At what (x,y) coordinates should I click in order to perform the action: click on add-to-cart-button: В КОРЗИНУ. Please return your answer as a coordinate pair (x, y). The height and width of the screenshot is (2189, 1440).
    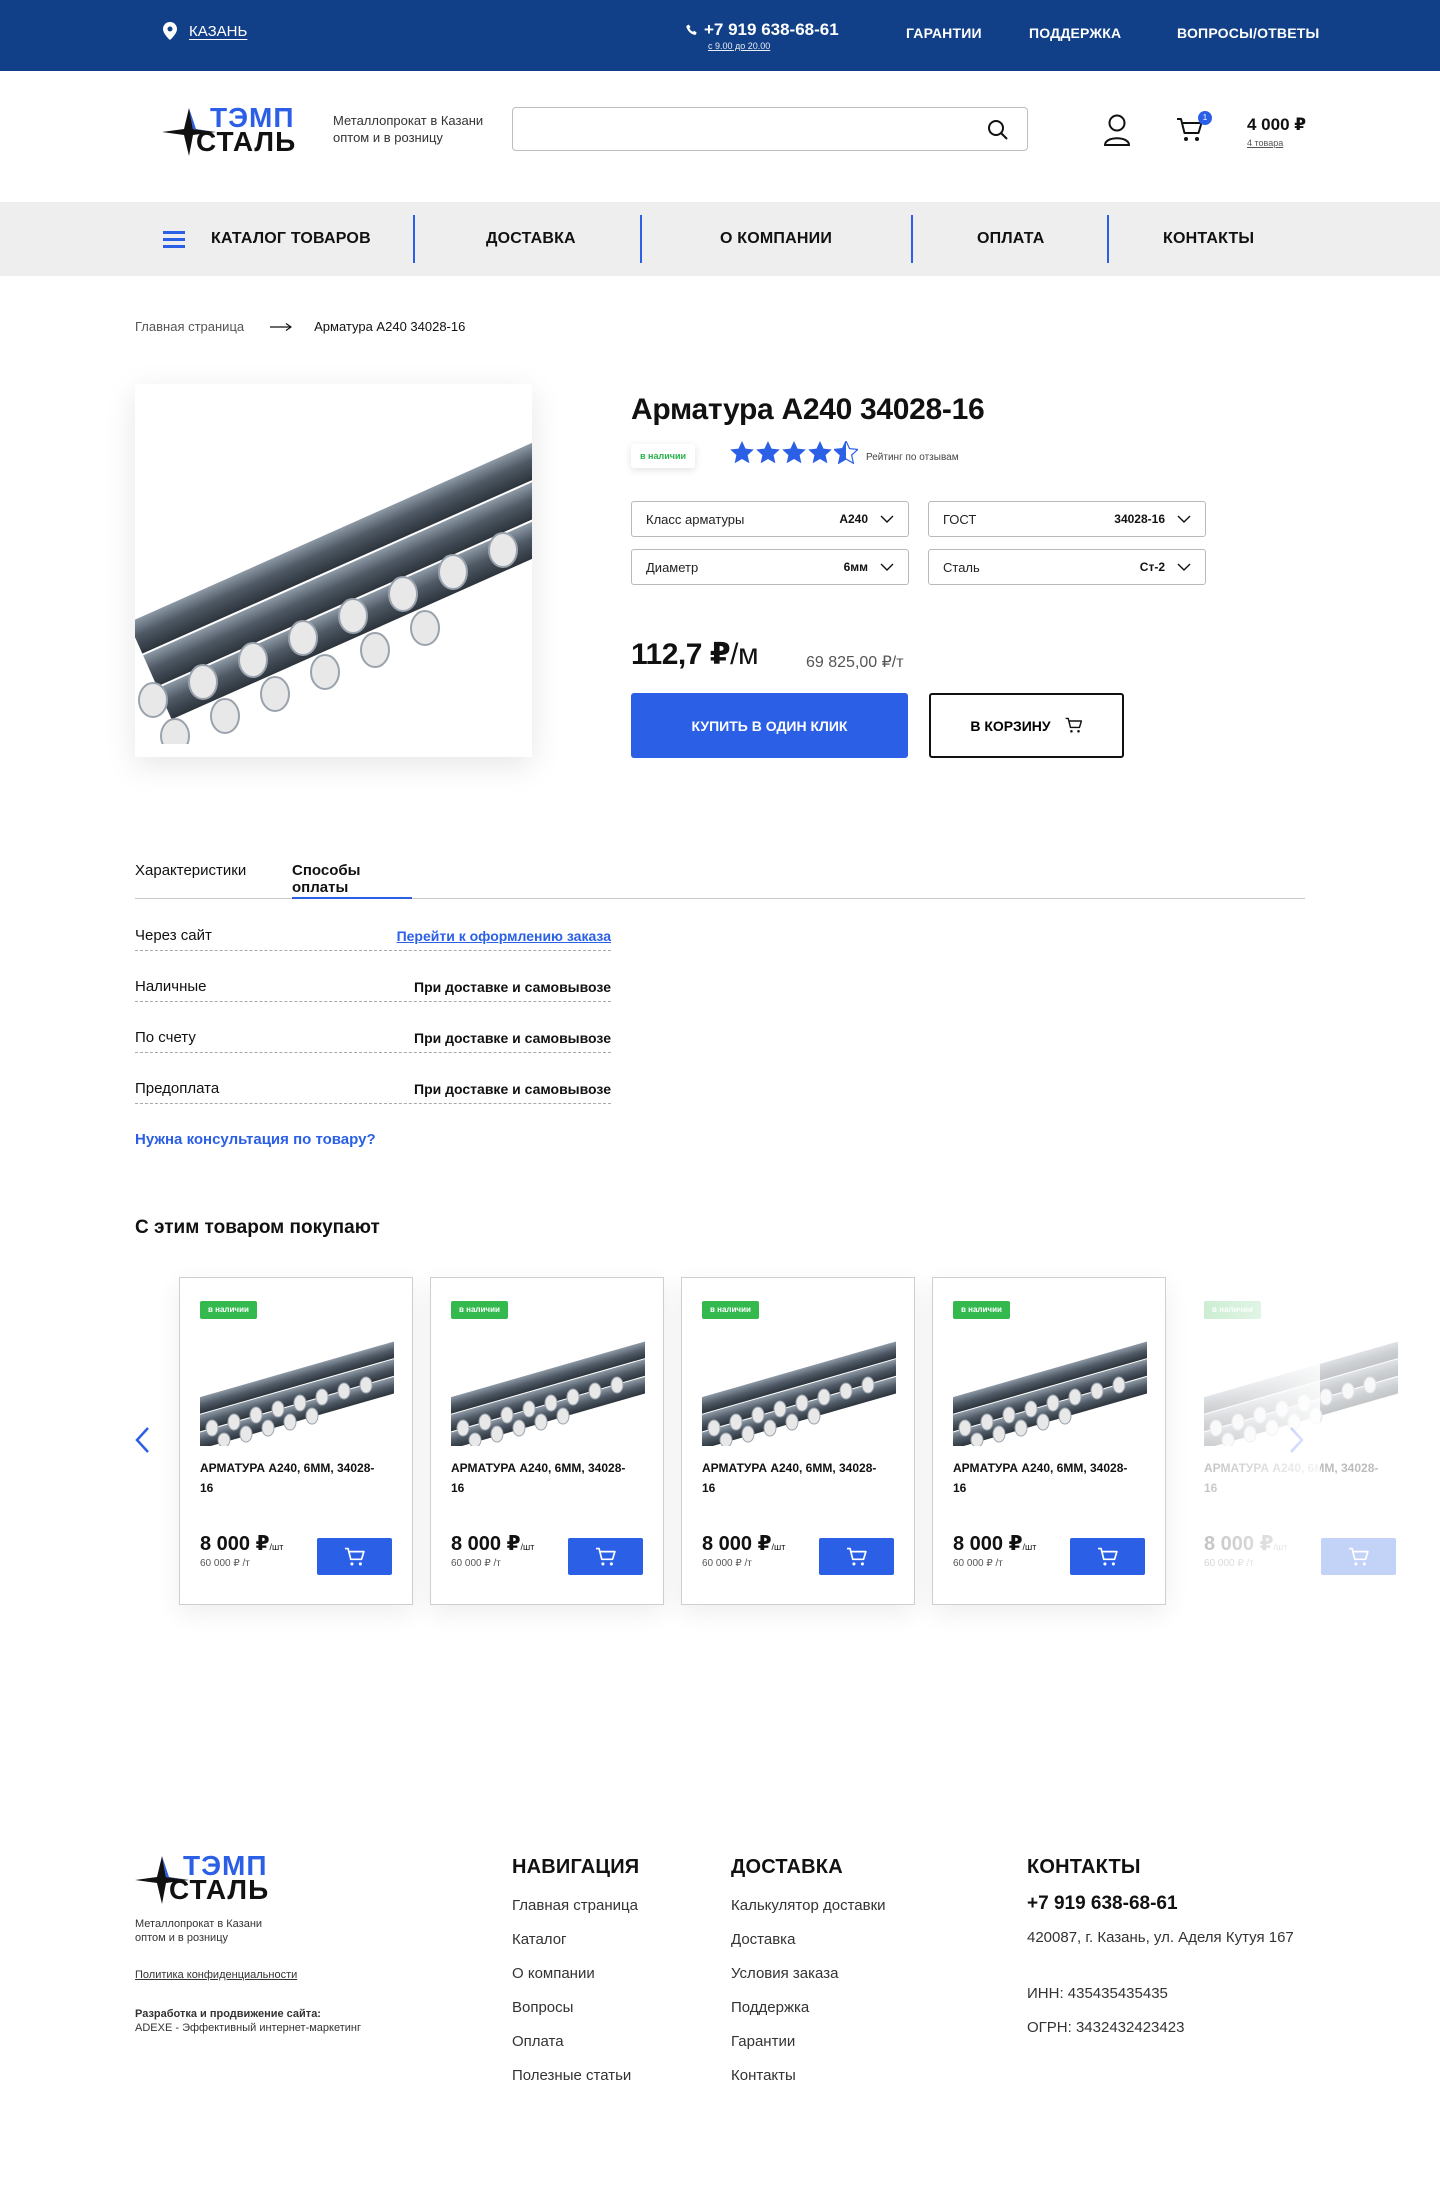
    Looking at the image, I should click on (1026, 725).